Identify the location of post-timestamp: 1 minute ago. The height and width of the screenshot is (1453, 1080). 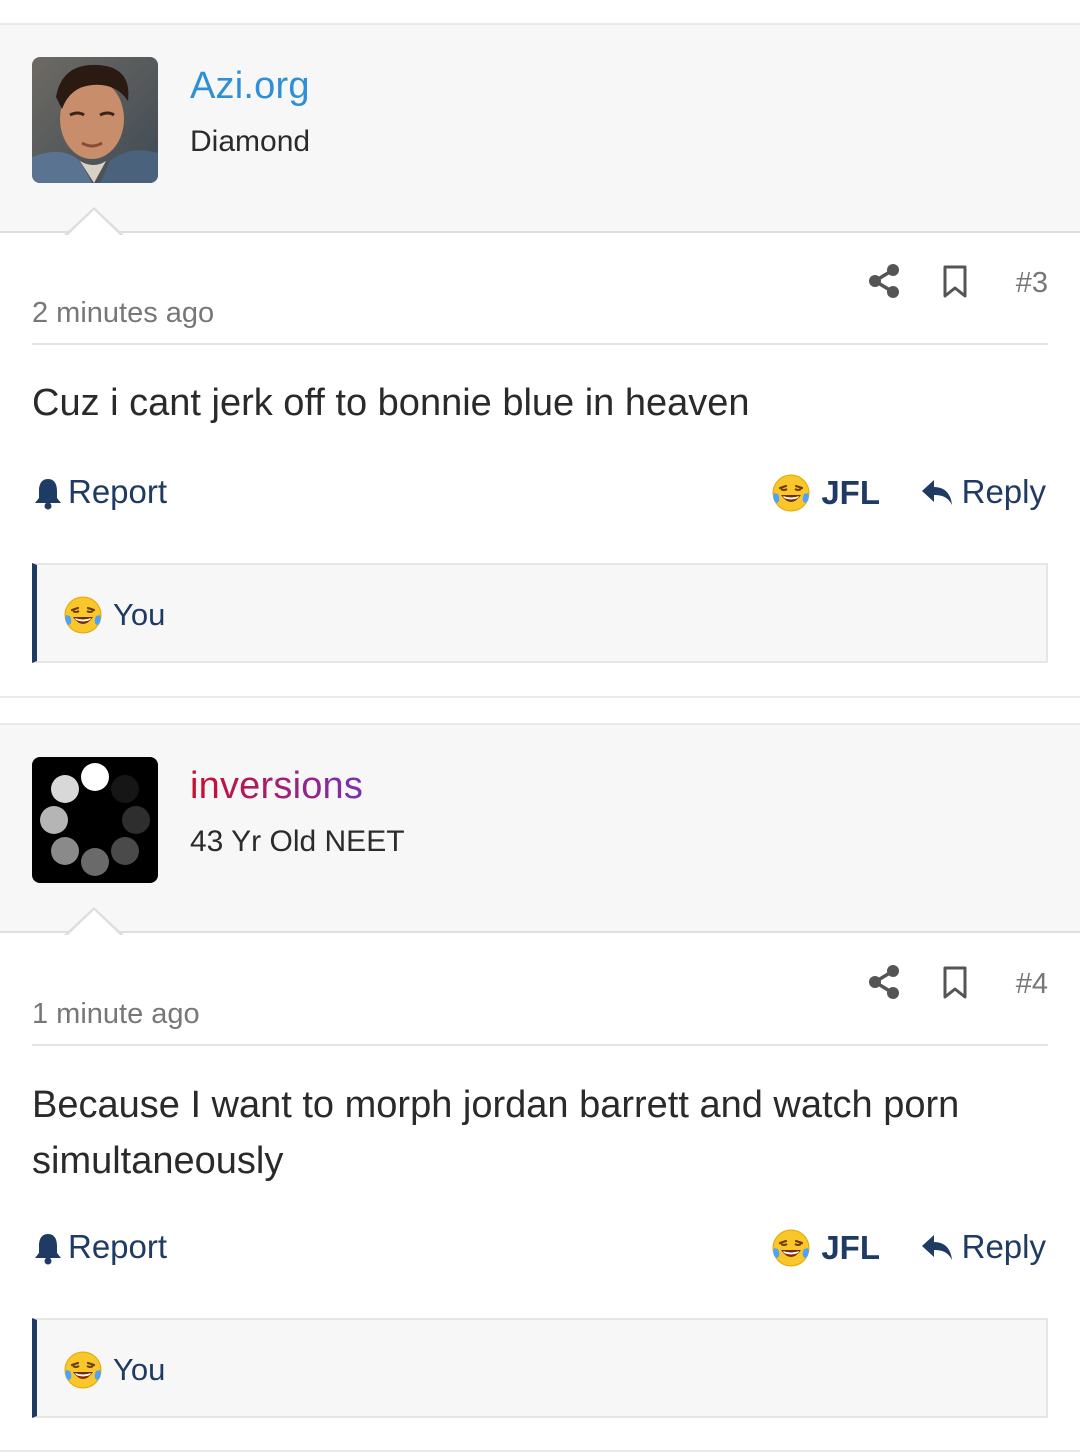
(116, 1014).